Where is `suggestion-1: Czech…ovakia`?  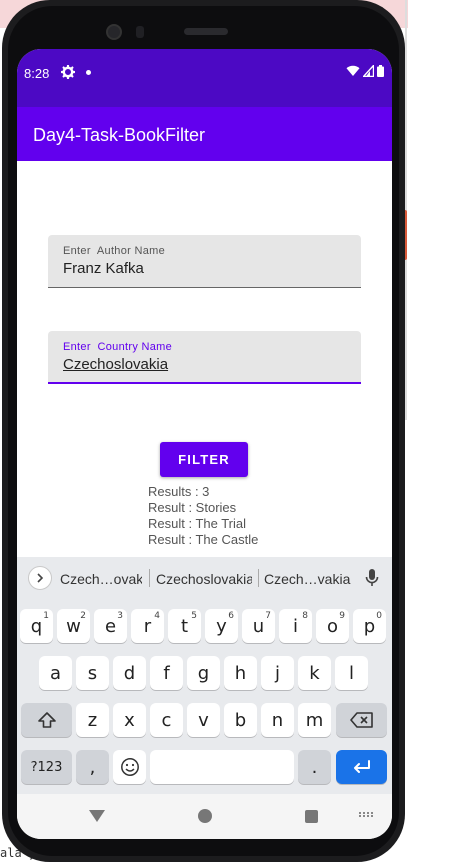 suggestion-1: Czech…ovakia is located at coordinates (101, 579).